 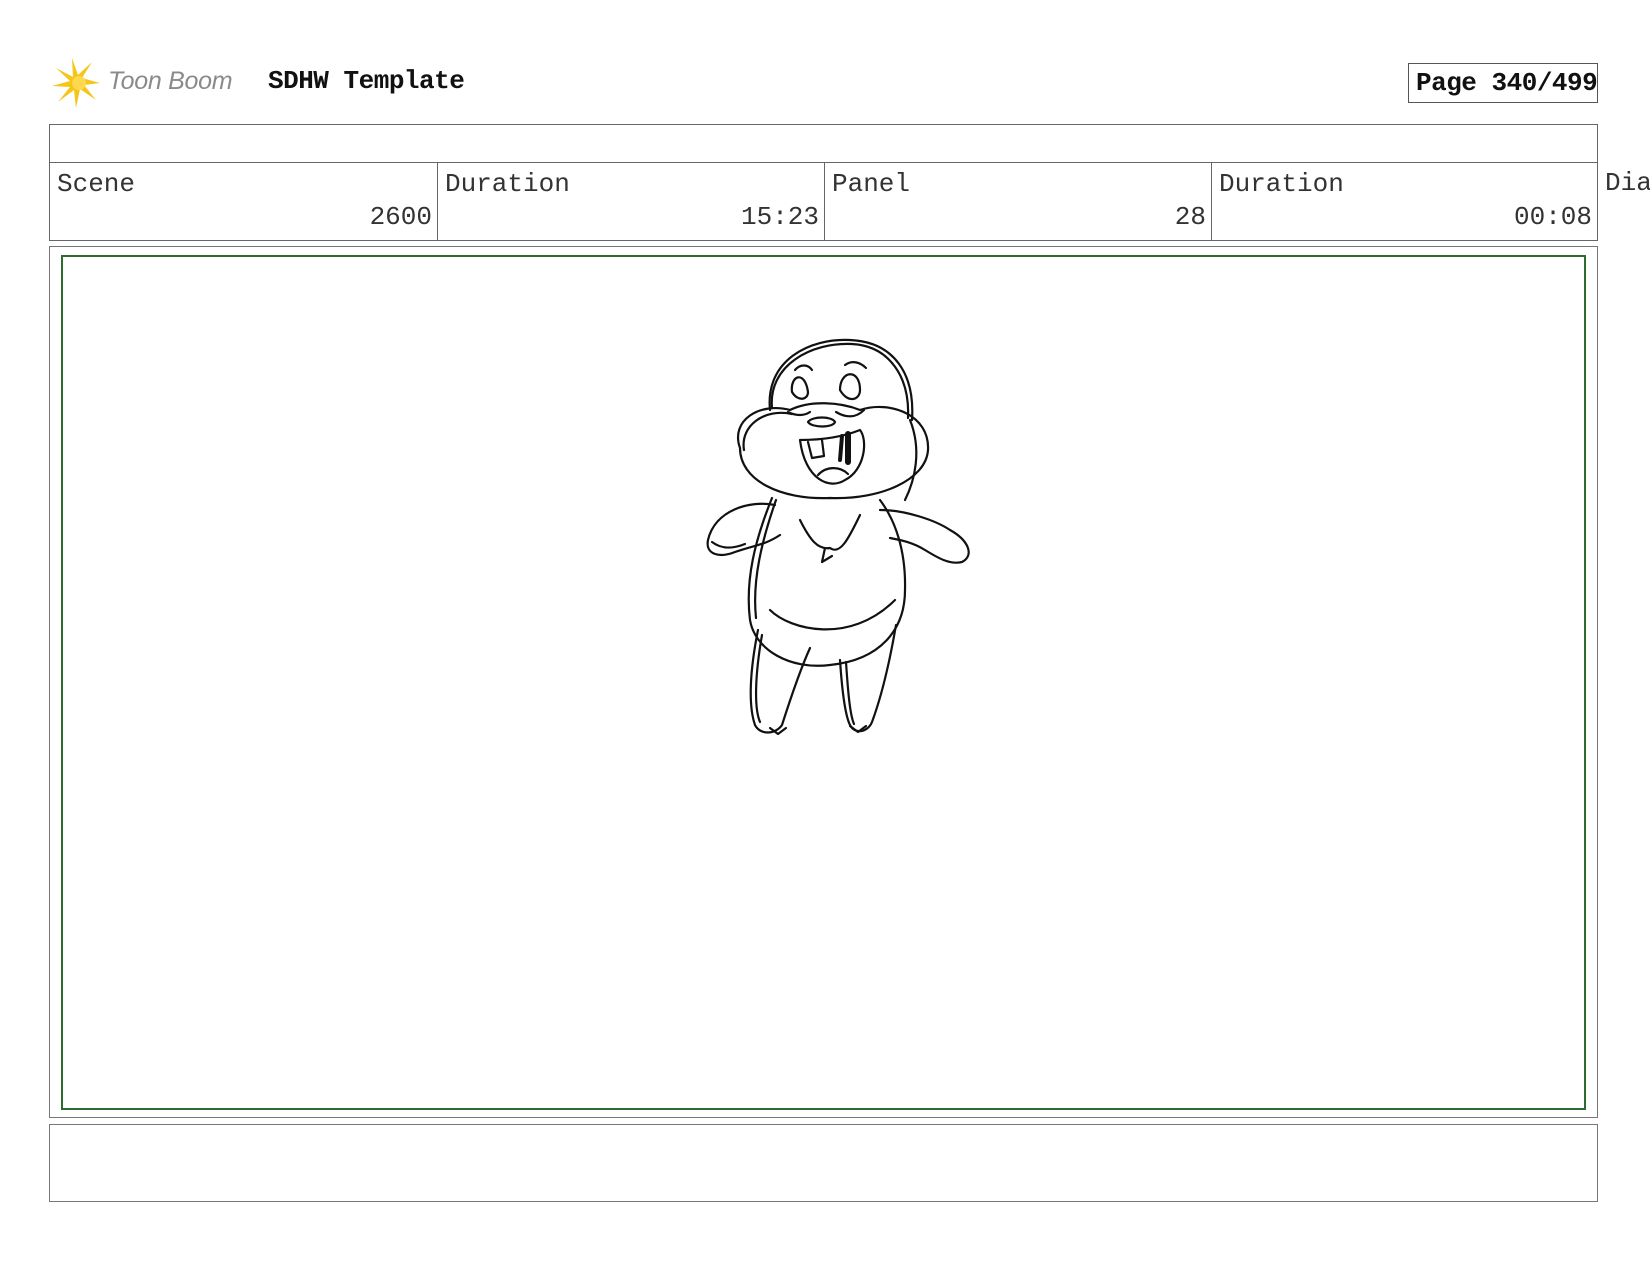 What do you see at coordinates (823, 1163) in the screenshot?
I see `dialogue-notes-box` at bounding box center [823, 1163].